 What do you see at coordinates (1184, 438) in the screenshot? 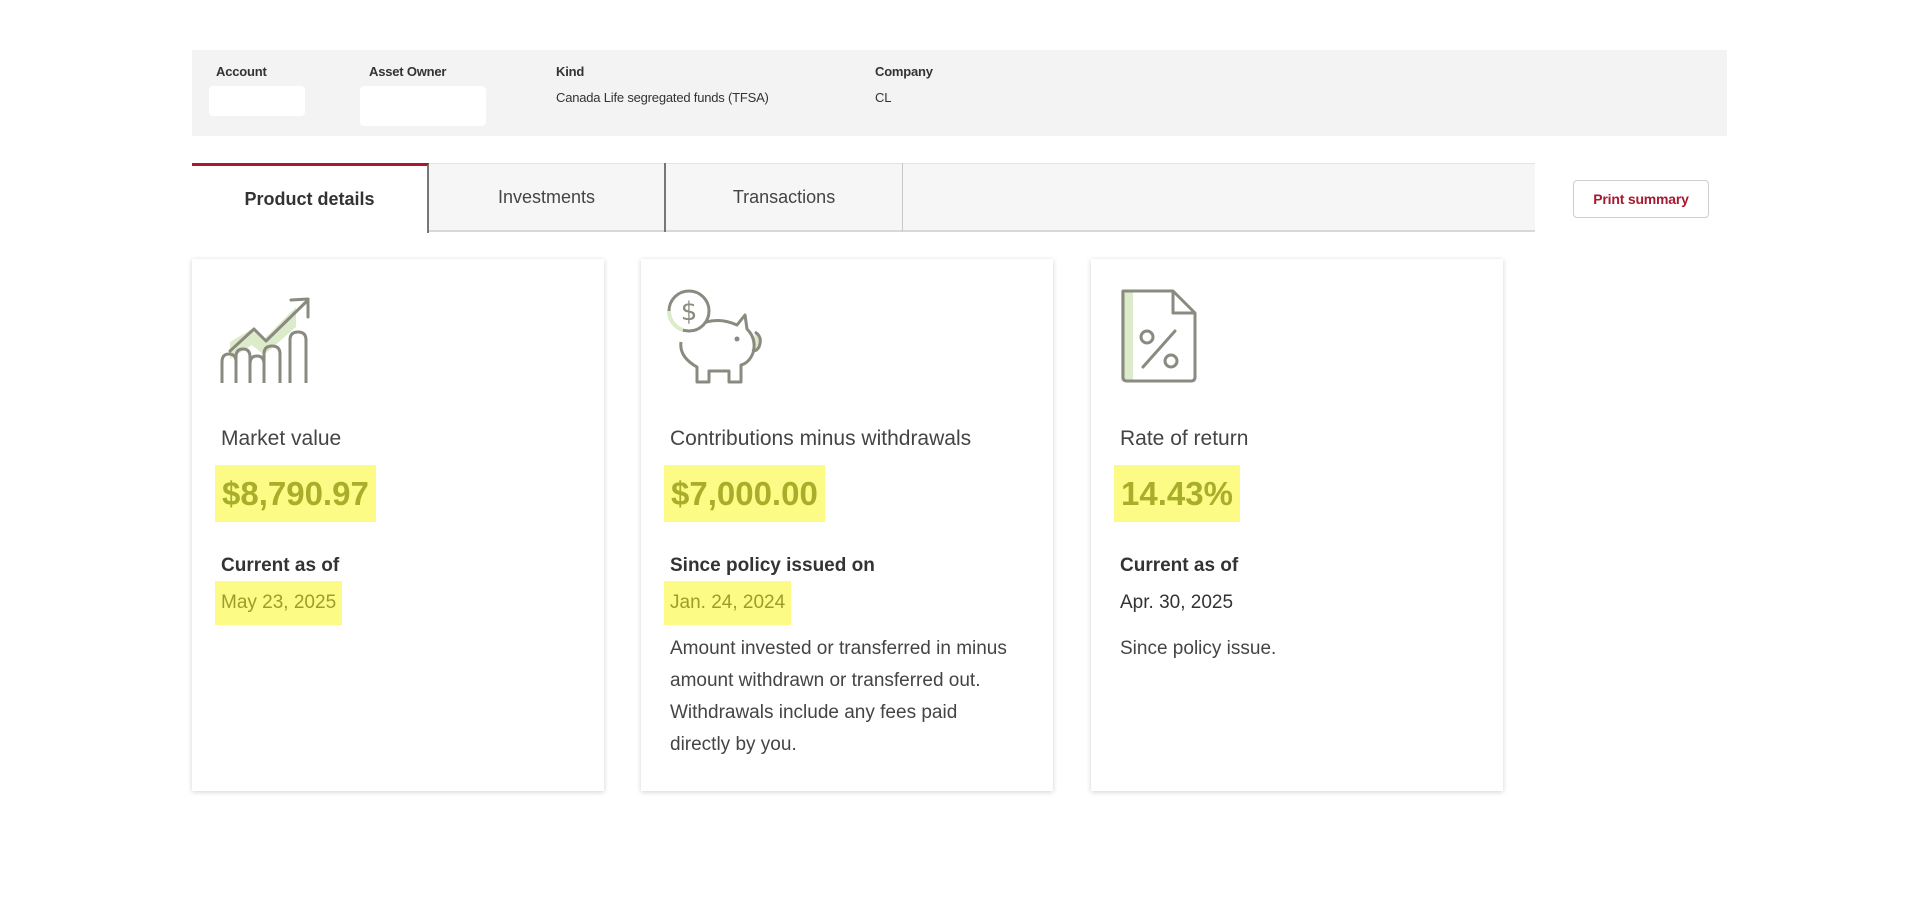
I see `rate-of-return-title: Rate of return` at bounding box center [1184, 438].